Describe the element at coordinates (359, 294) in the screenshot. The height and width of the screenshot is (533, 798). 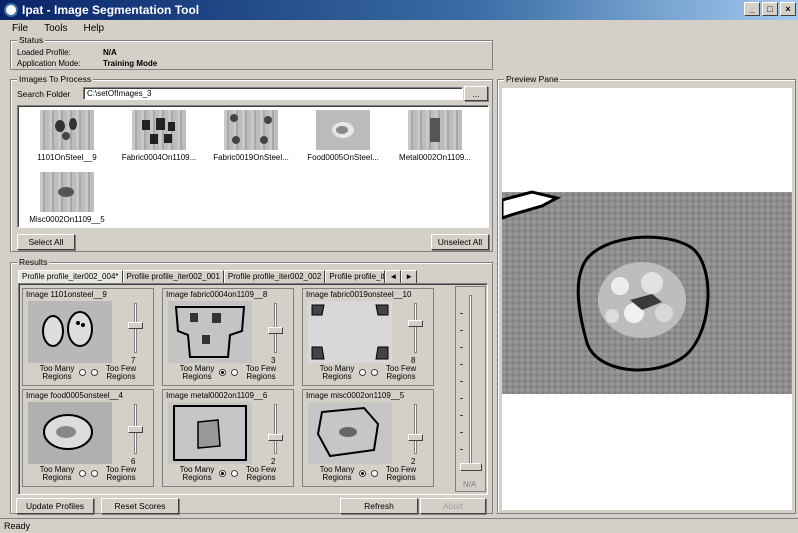
I see `card-title: Image fabric0019onsteel__10` at that location.